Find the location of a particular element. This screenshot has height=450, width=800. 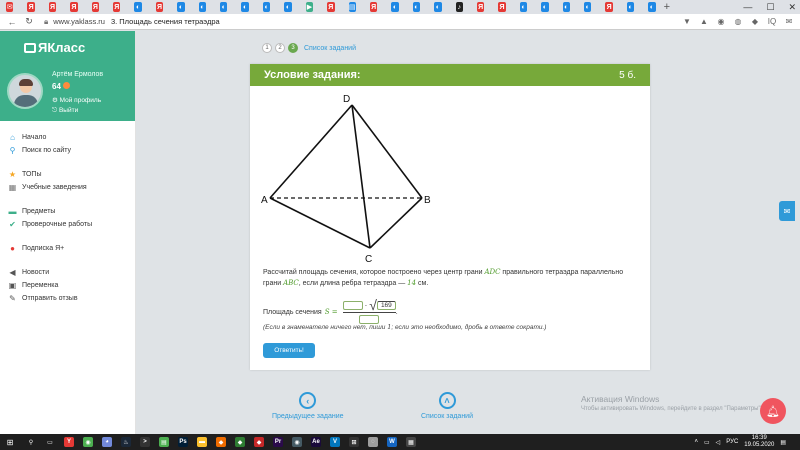

logout-link: ⎋ Выйти is located at coordinates (65, 111).